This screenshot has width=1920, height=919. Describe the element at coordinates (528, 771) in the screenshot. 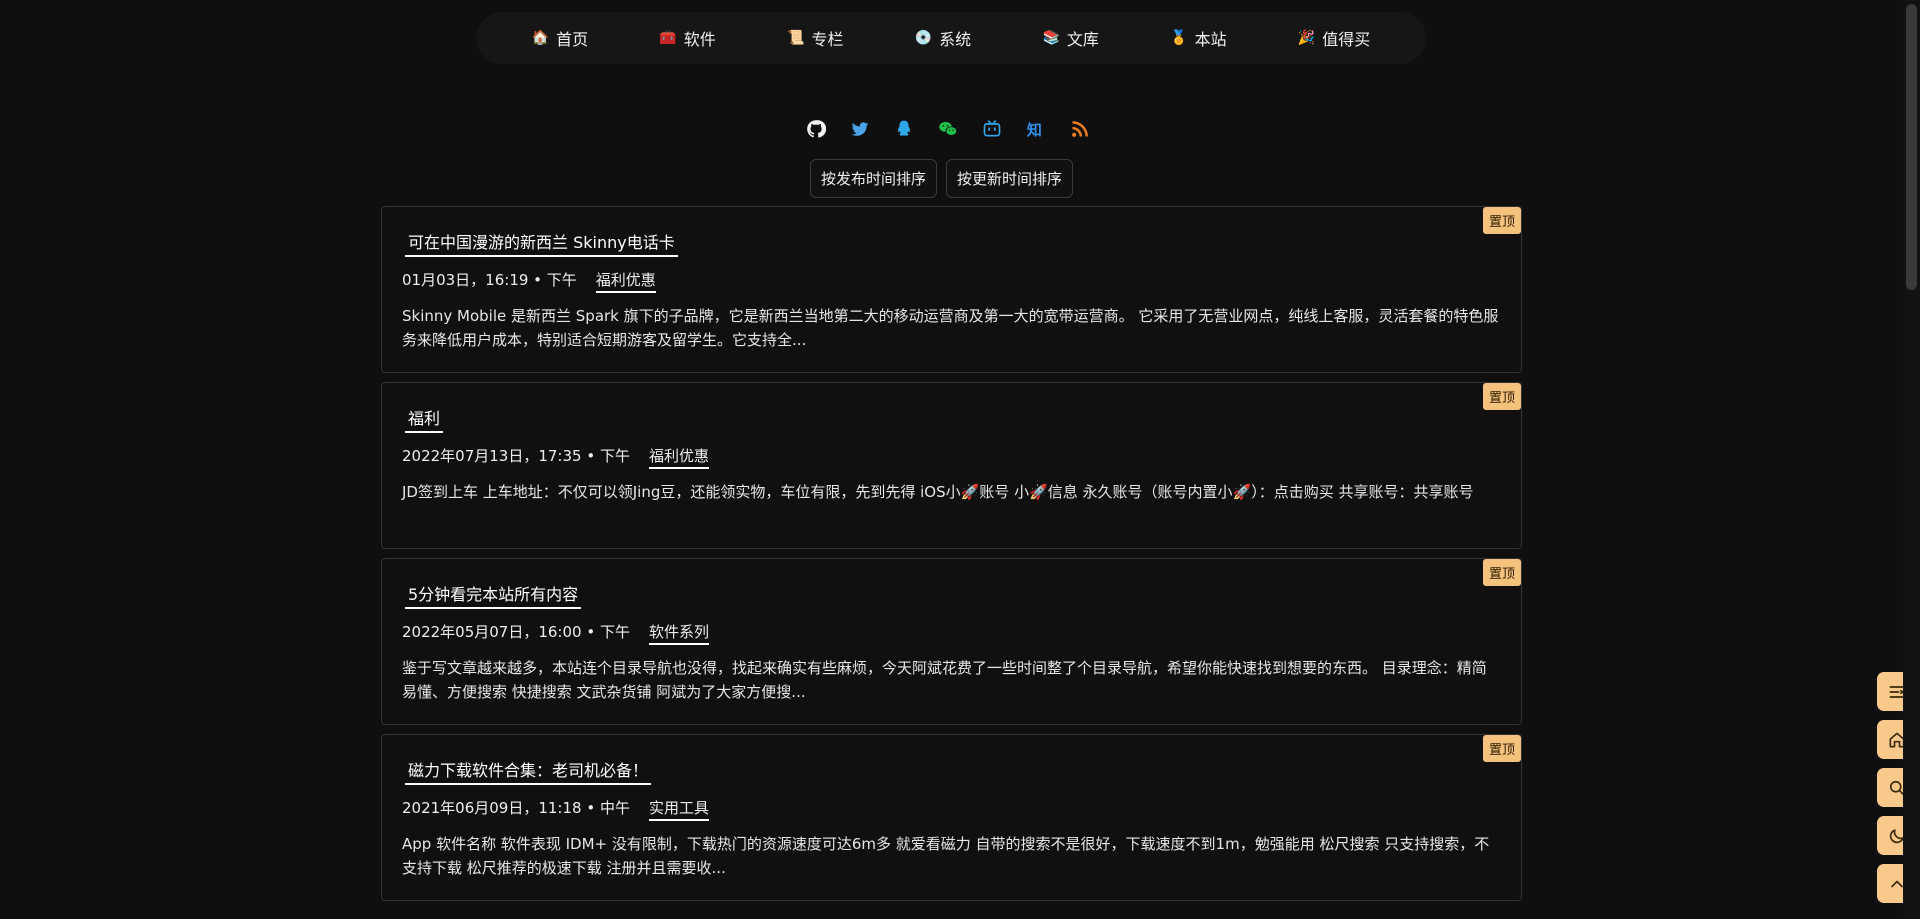

I see `post-title-link: 磁力下载软件合集：老司机必备！` at that location.